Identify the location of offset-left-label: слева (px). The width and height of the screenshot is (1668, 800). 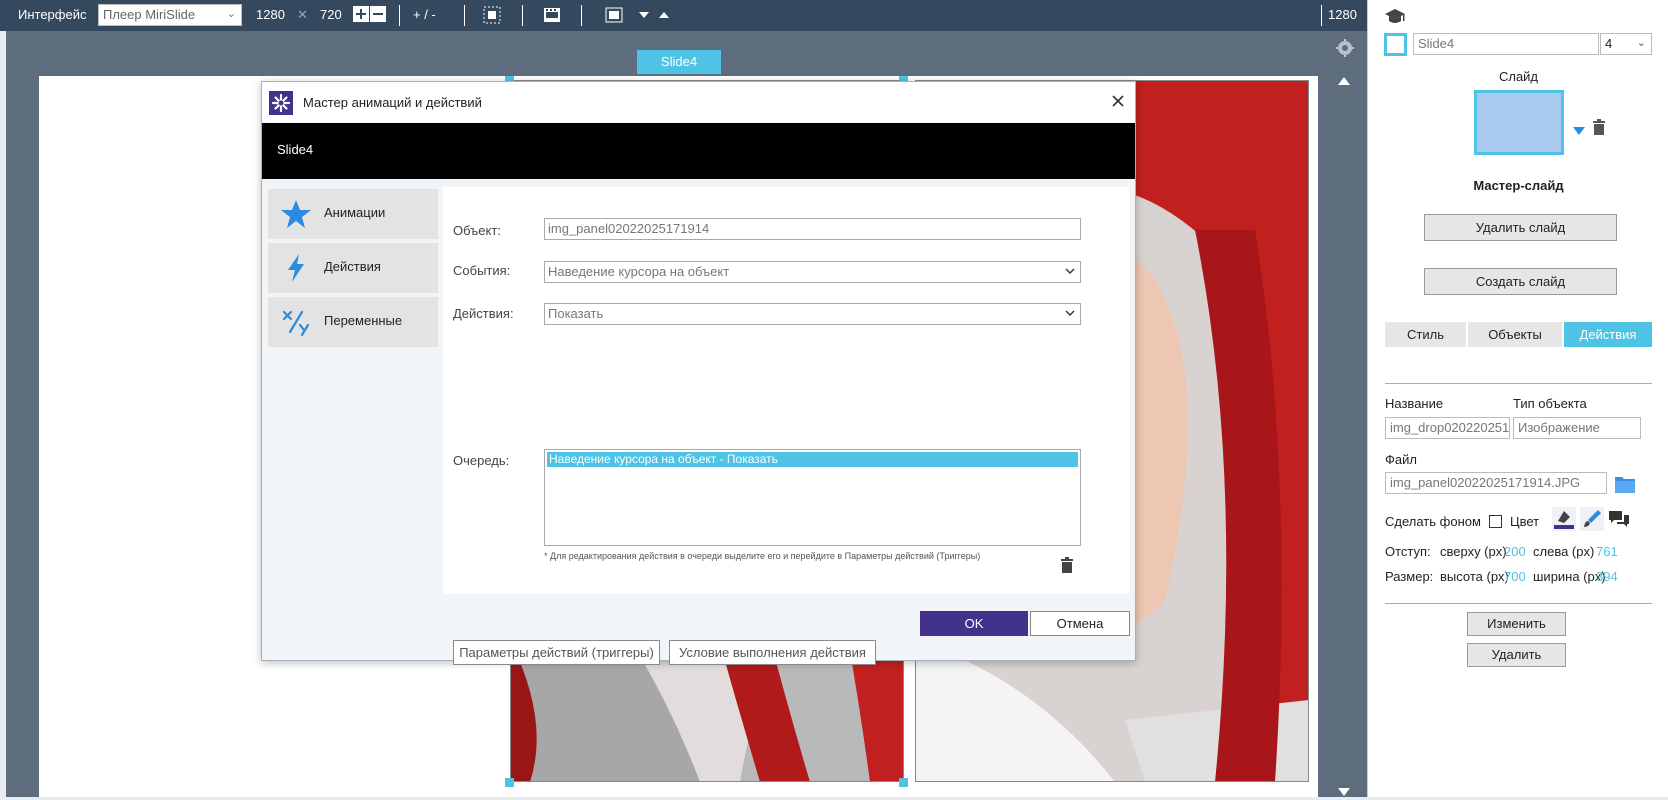
(1564, 551).